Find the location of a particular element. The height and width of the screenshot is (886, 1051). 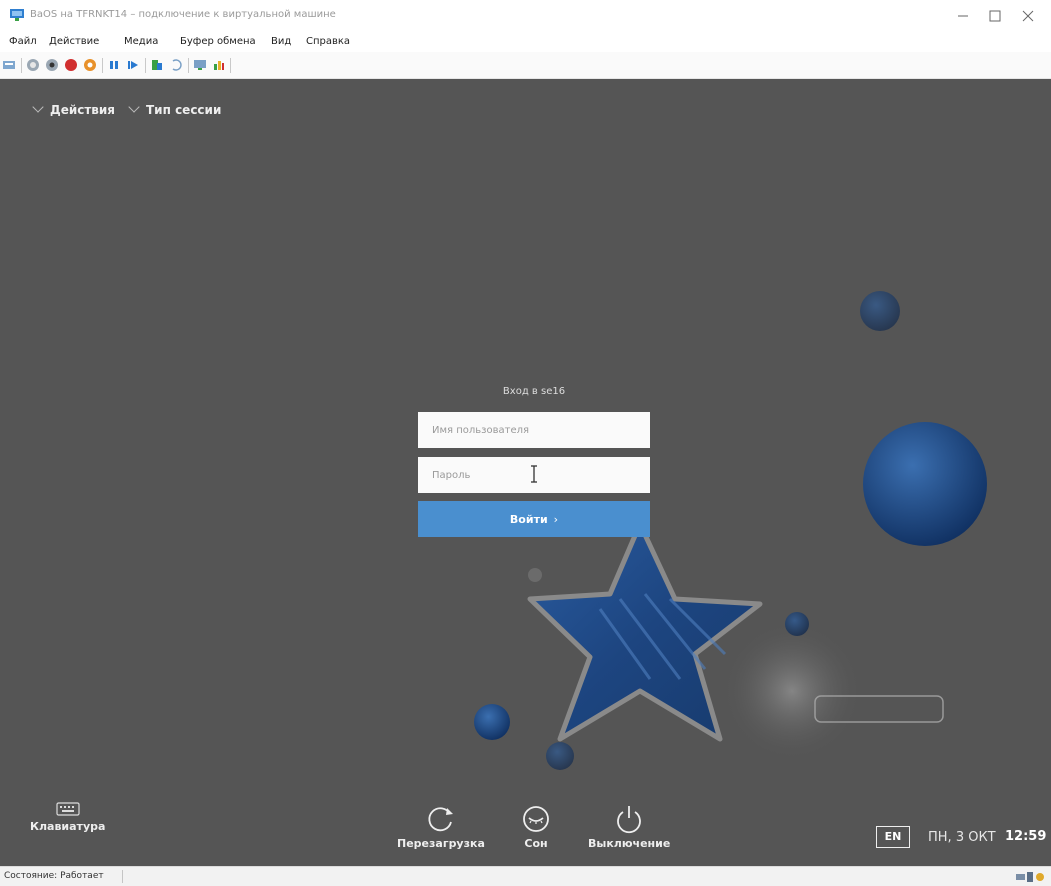

menu-clipboard: Буфер обмена is located at coordinates (218, 41).